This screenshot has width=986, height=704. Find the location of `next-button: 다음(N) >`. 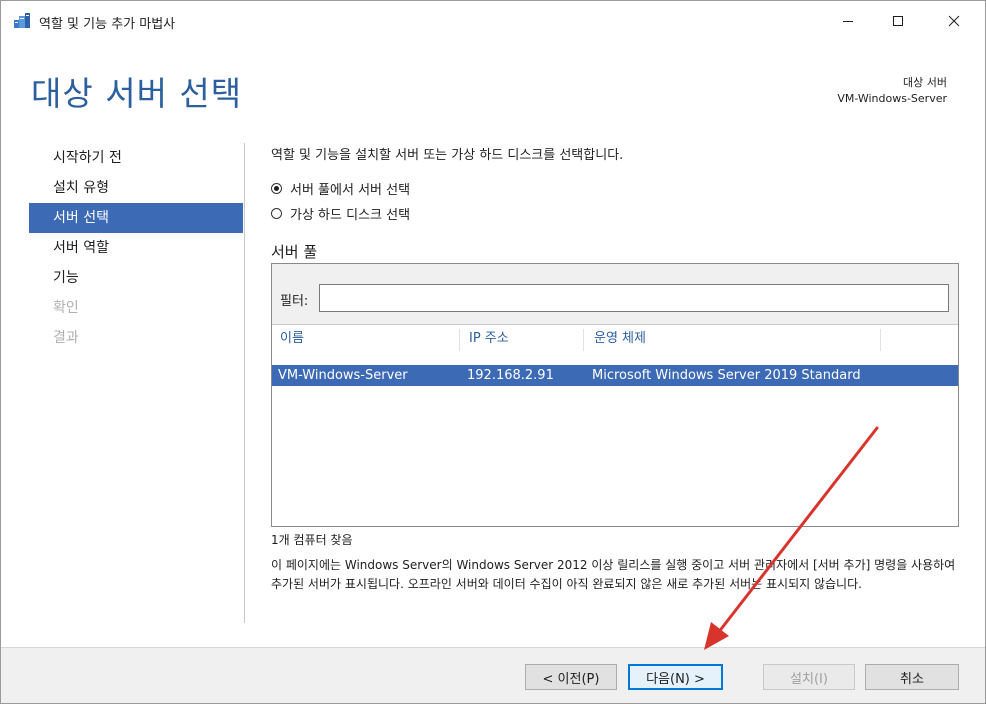

next-button: 다음(N) > is located at coordinates (675, 677).